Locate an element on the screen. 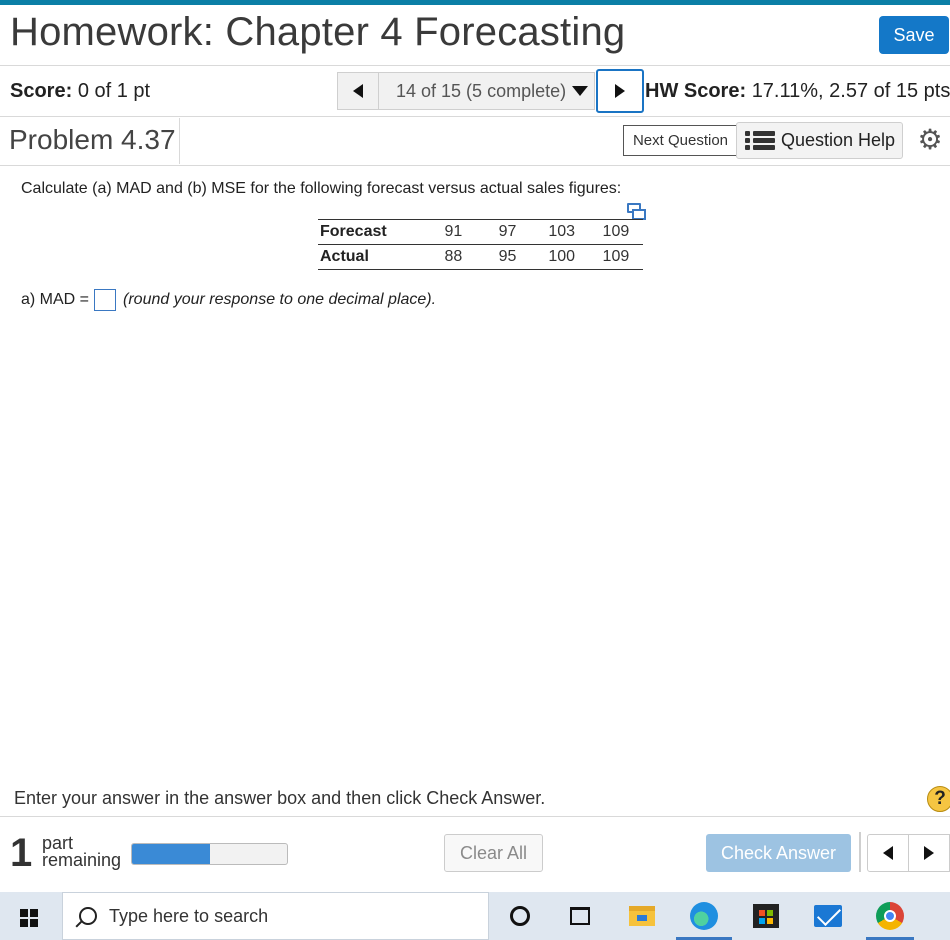 The width and height of the screenshot is (950, 940). answer-prefix: a) MAD = is located at coordinates (55, 299).